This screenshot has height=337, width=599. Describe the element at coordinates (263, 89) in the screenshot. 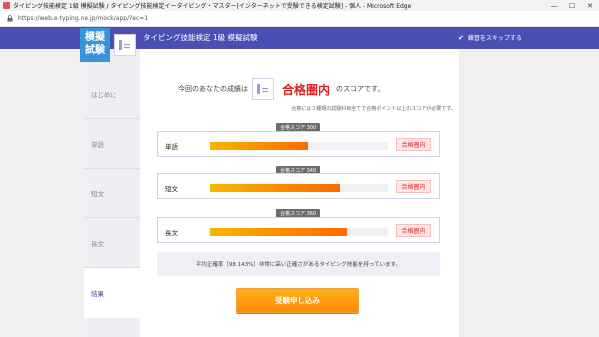

I see `rank-card-icon` at that location.